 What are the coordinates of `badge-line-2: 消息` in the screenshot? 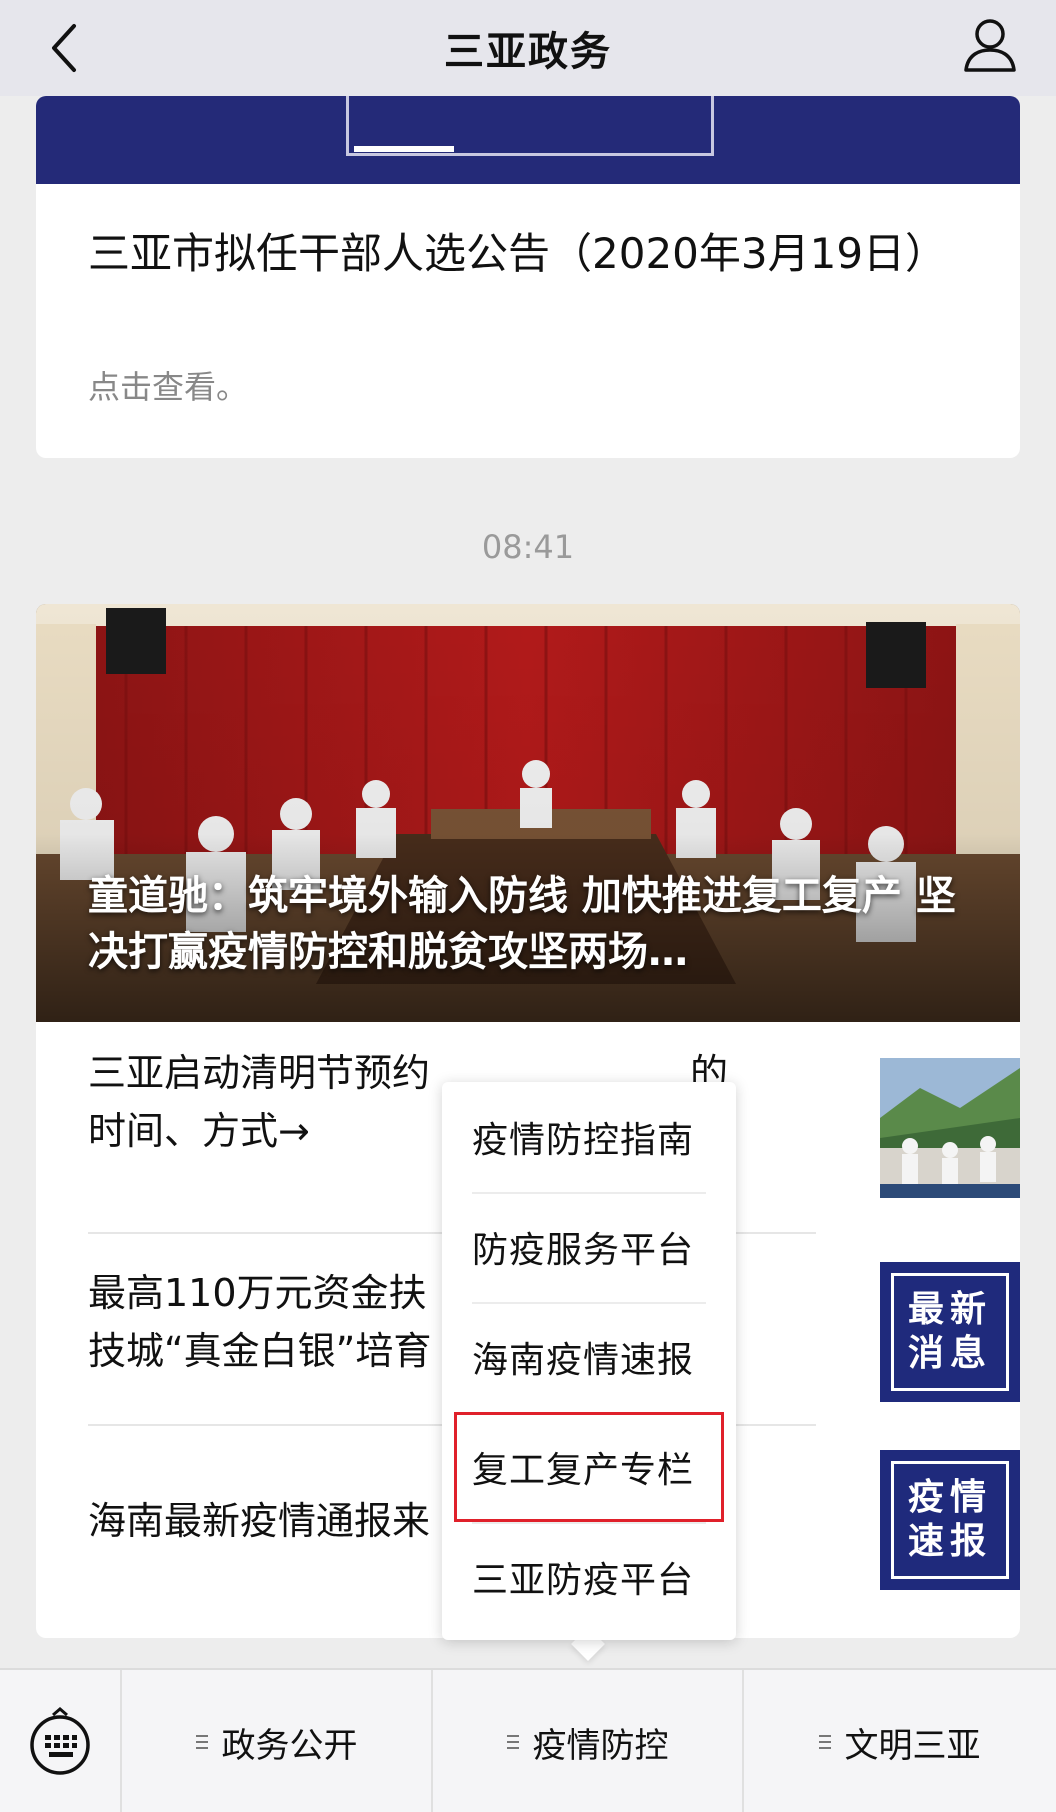 It's located at (949, 1353).